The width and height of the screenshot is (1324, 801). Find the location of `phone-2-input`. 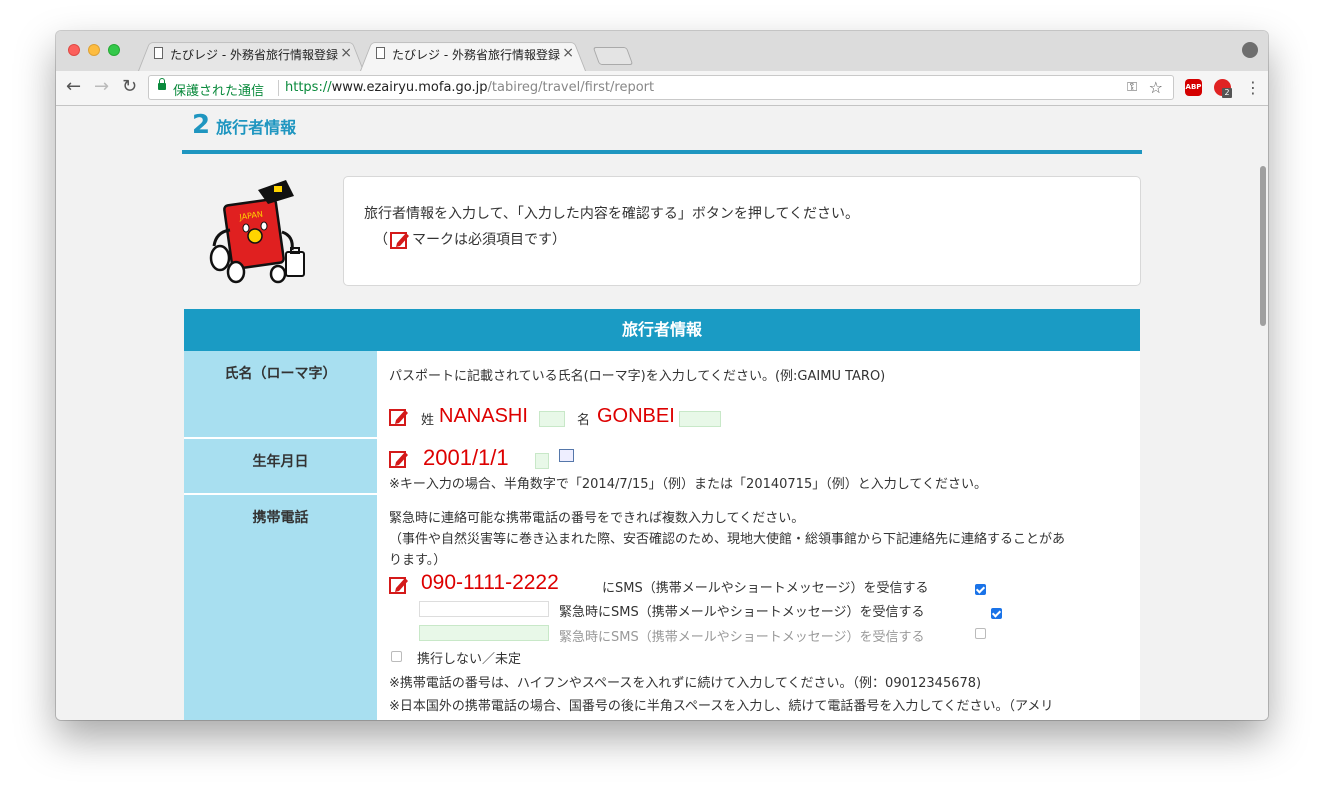

phone-2-input is located at coordinates (484, 609).